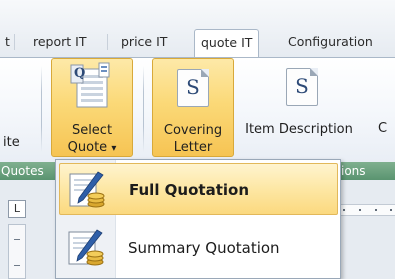 The image size is (395, 279). I want to click on select-quote-button: Q Select Quote ▾, so click(92, 107).